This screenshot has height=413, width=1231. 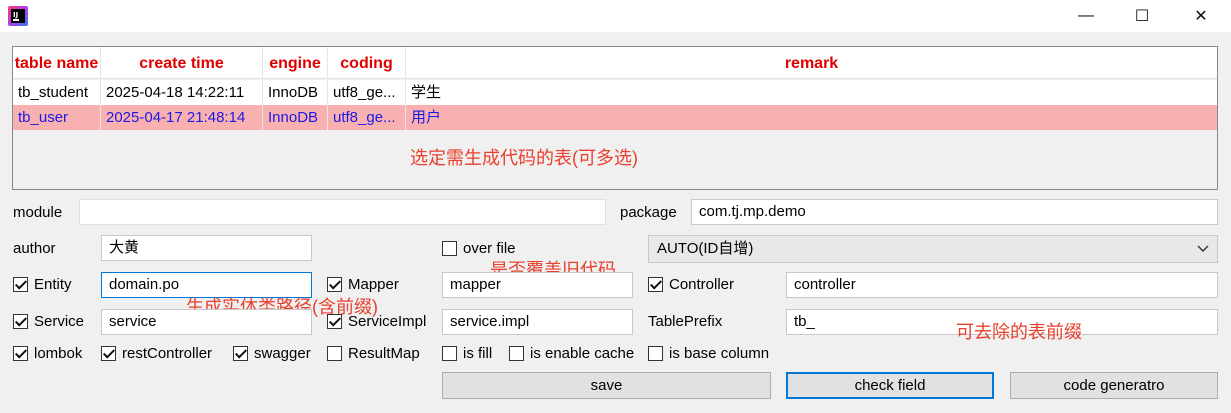 What do you see at coordinates (1114, 385) in the screenshot?
I see `code-generatro-button: code generatro` at bounding box center [1114, 385].